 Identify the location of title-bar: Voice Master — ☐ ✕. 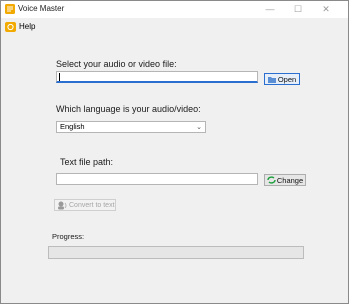
(174, 9).